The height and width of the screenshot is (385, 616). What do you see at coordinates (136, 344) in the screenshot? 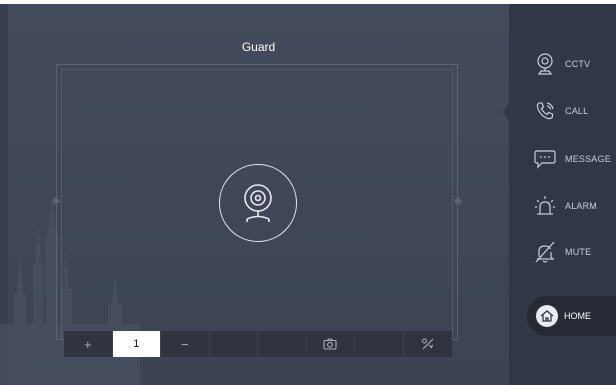
I see `channel-number: 1` at bounding box center [136, 344].